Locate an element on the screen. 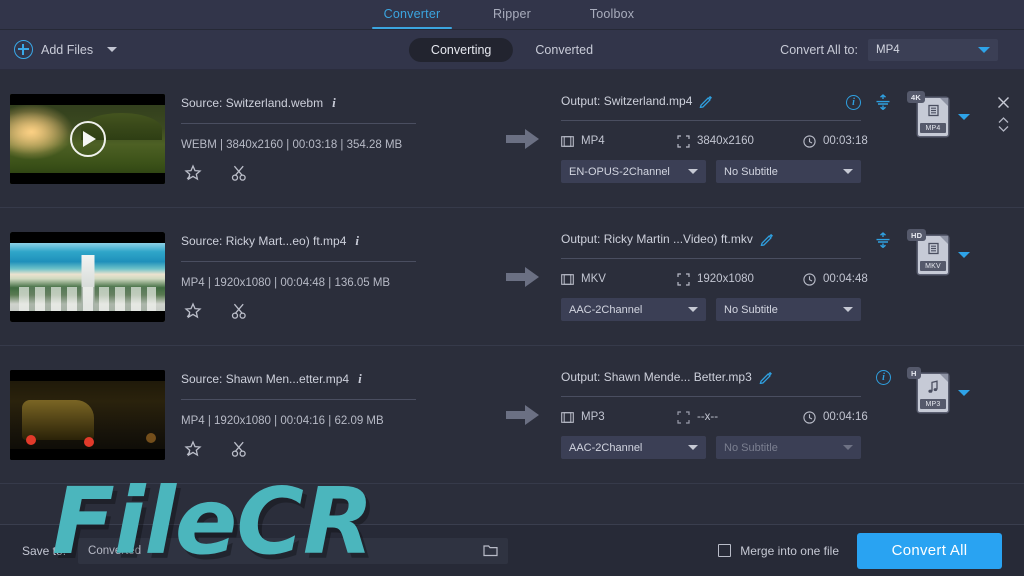 This screenshot has height=576, width=1024. file-format-icon: 4K MP4 is located at coordinates (927, 113).